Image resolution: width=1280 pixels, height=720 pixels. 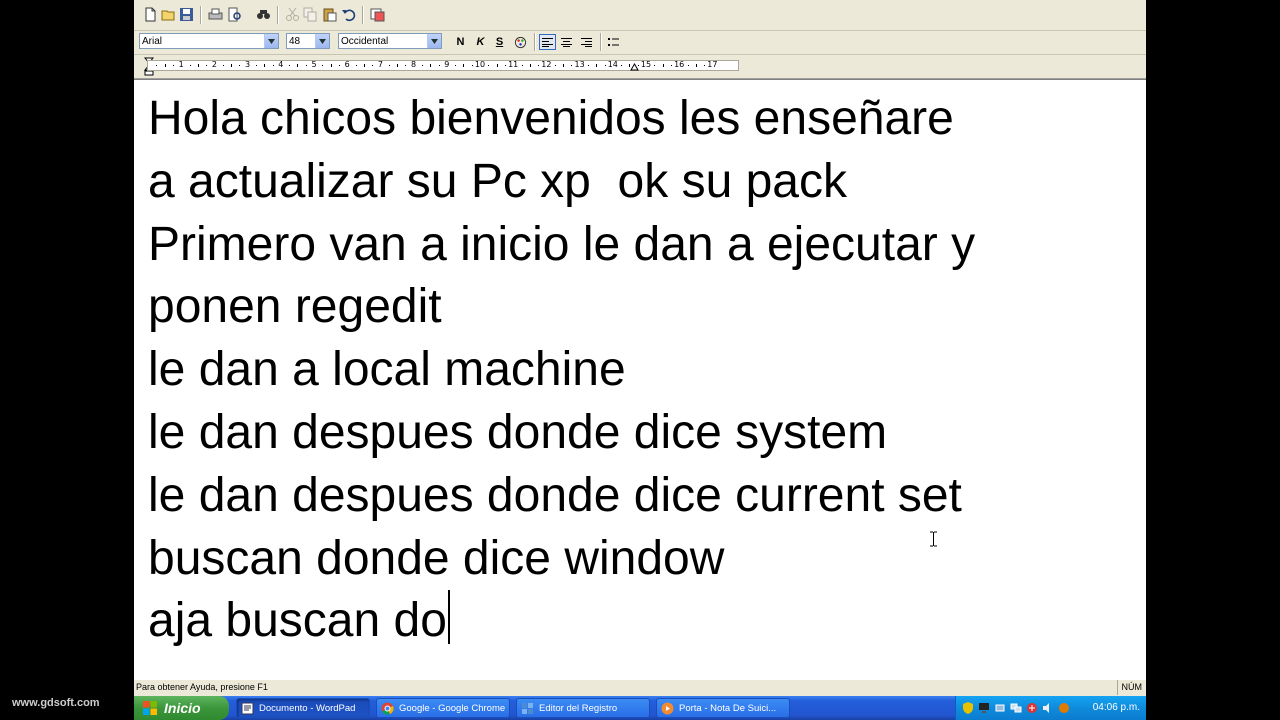 I want to click on font-name-value: Arial, so click(x=152, y=41).